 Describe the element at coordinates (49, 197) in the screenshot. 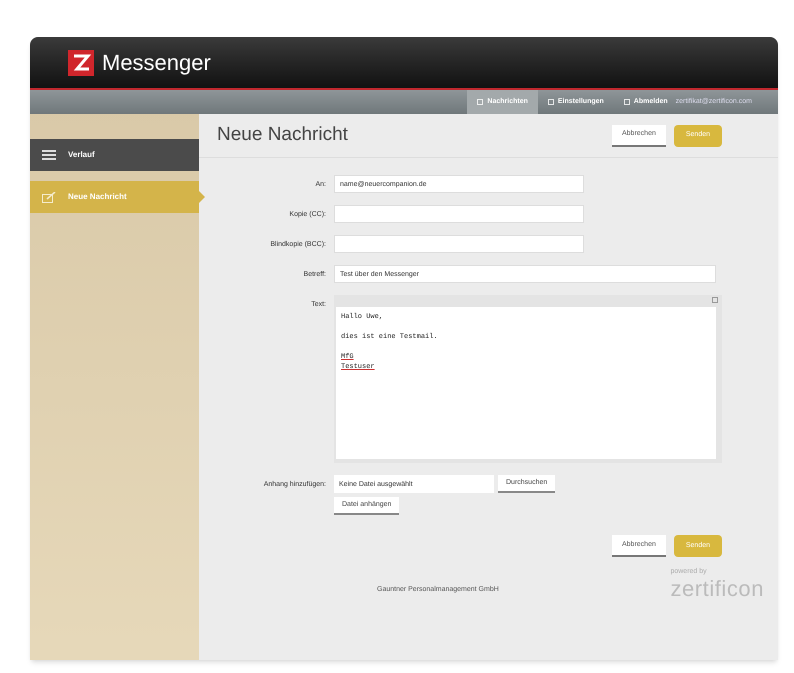

I see `edit-icon` at that location.